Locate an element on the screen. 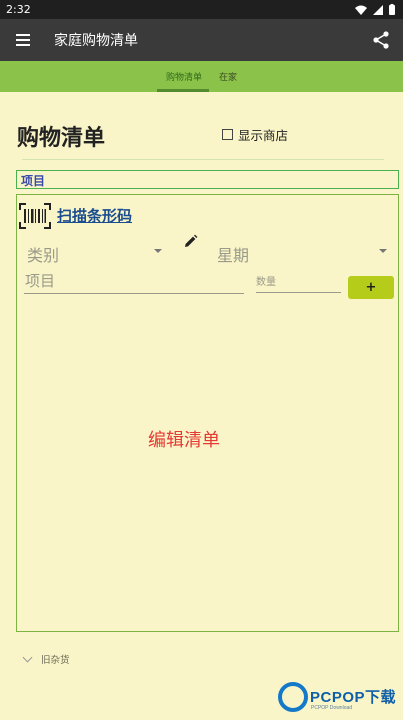 The image size is (403, 720). old-goods-label: 旧杂货 is located at coordinates (55, 660).